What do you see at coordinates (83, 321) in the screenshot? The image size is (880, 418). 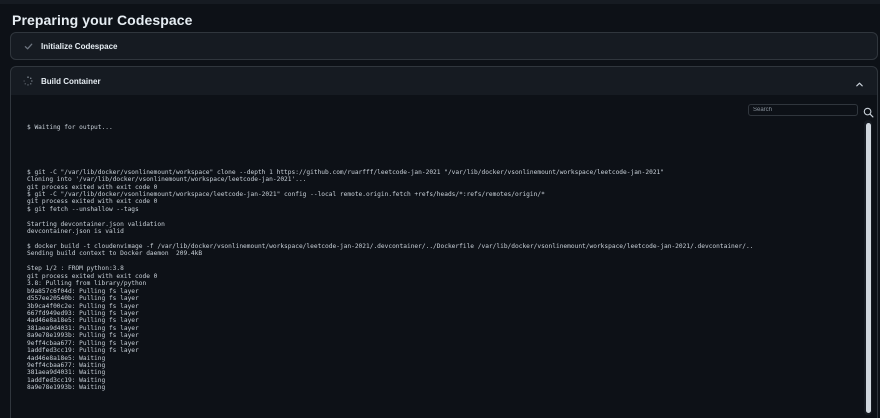 I see `log-line: 4ad46e8a18e5: Pulling fs layer` at bounding box center [83, 321].